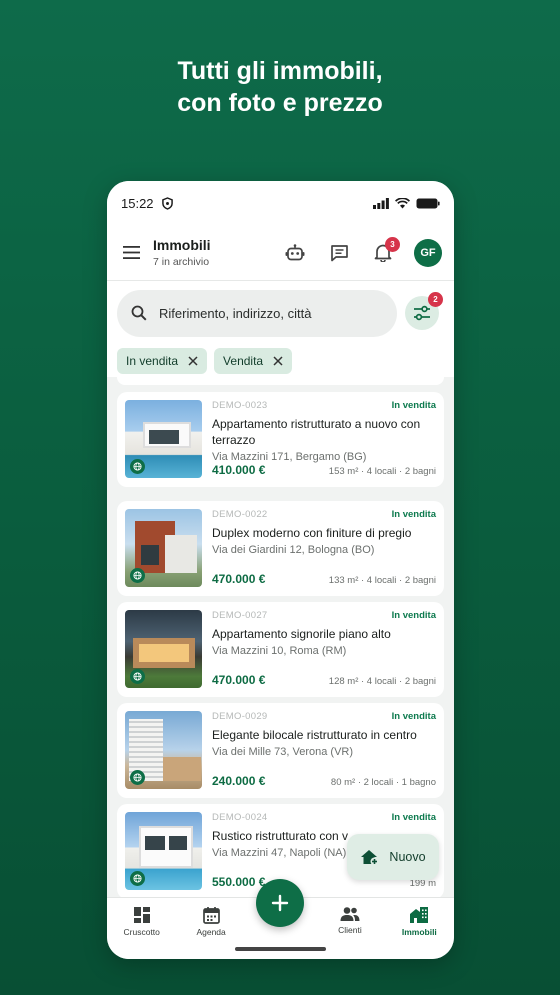 The image size is (560, 995). I want to click on chip-label: Vendita, so click(243, 361).